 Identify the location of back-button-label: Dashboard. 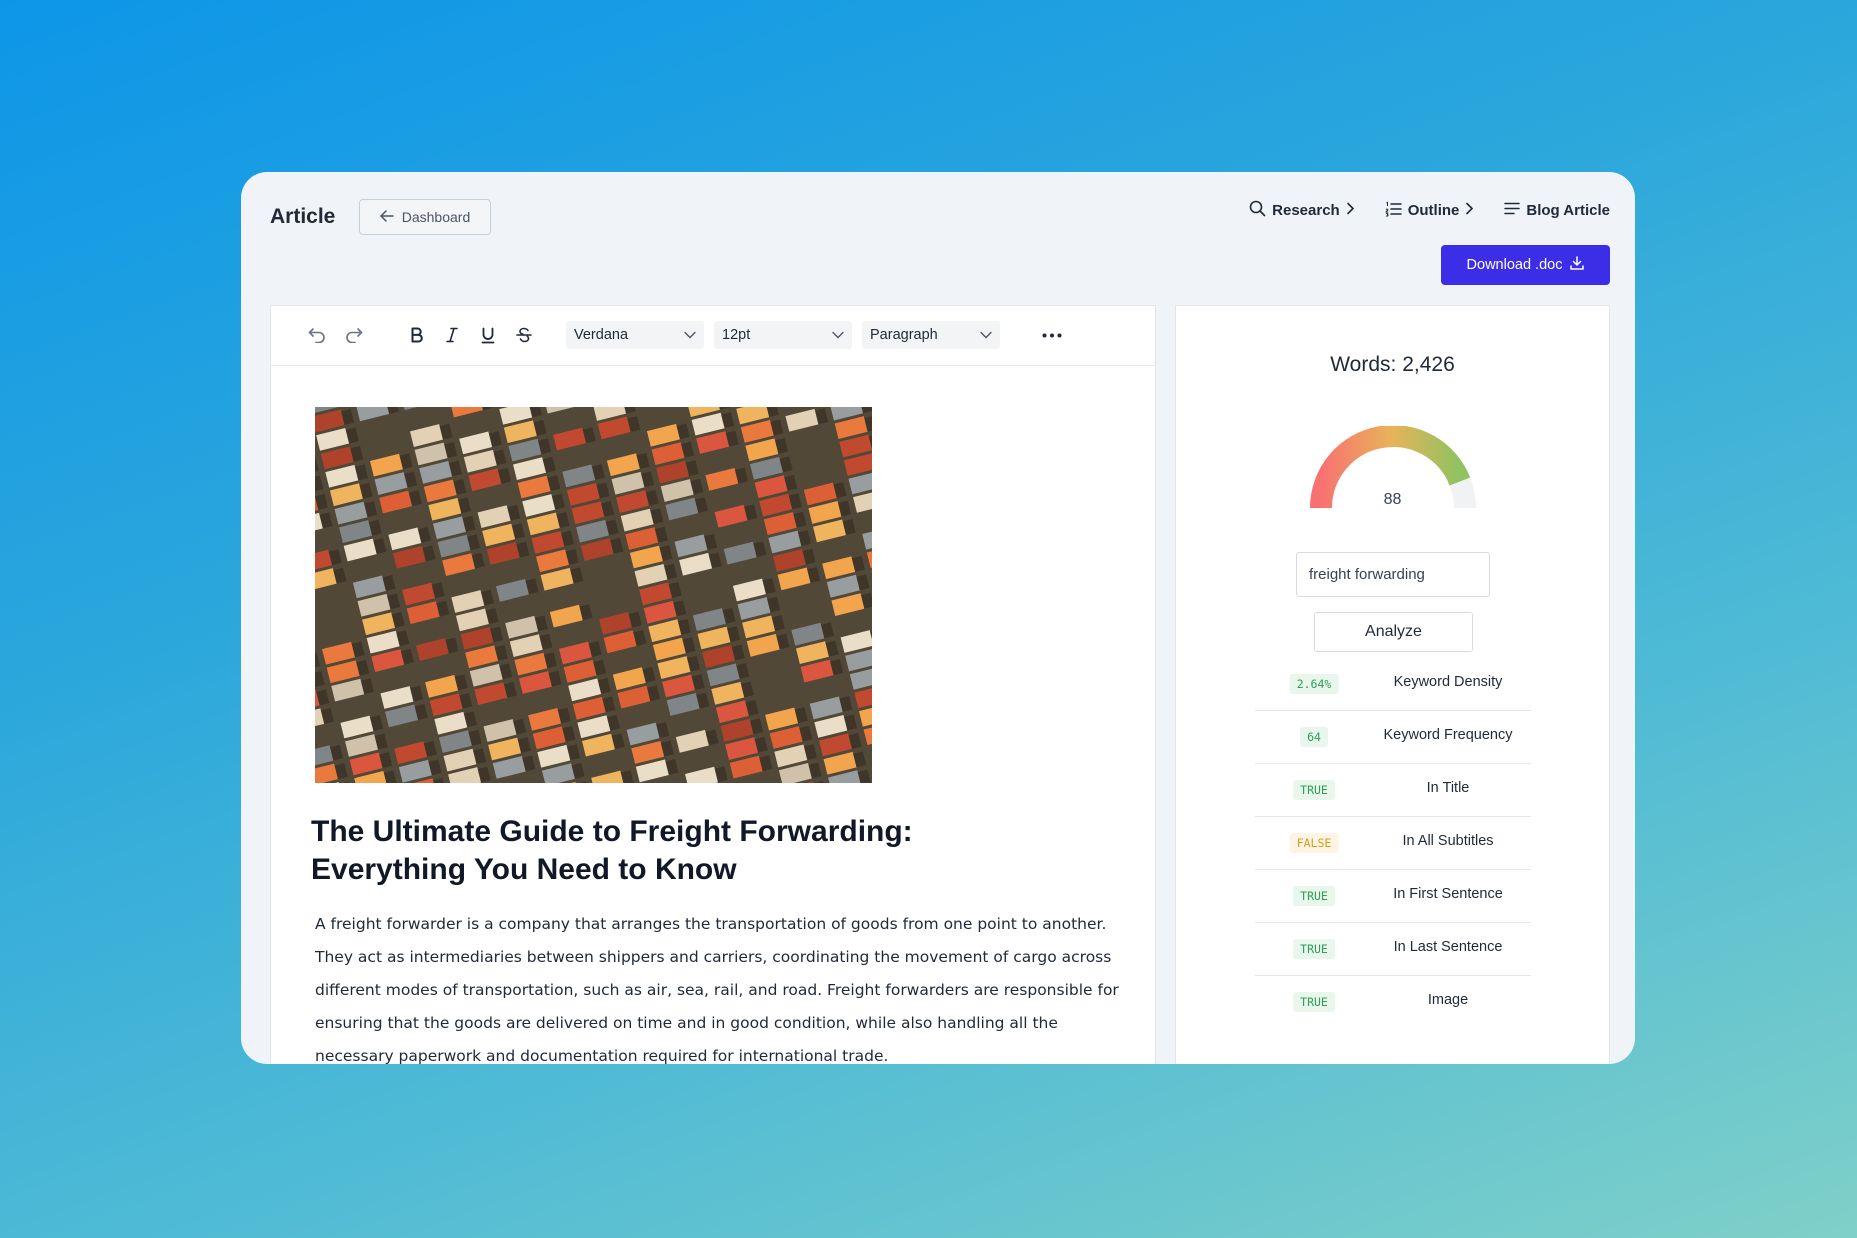
(436, 217).